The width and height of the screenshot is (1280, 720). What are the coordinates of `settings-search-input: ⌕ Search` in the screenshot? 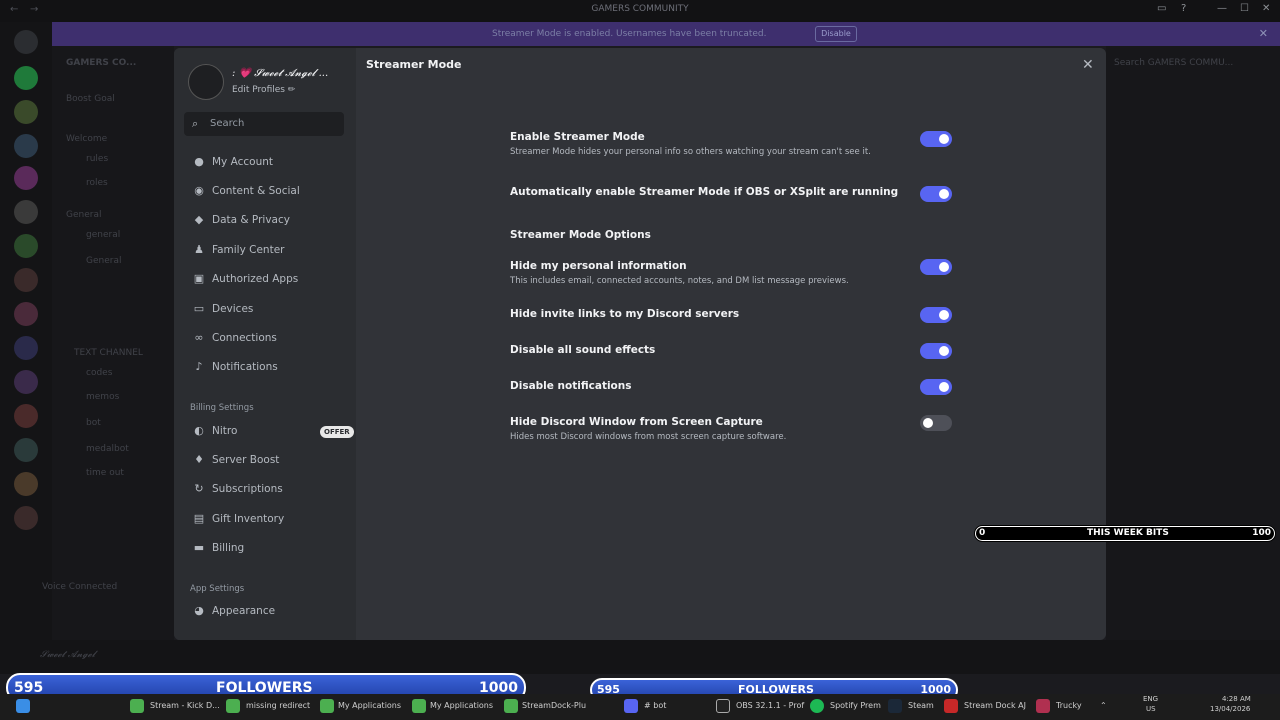 It's located at (264, 124).